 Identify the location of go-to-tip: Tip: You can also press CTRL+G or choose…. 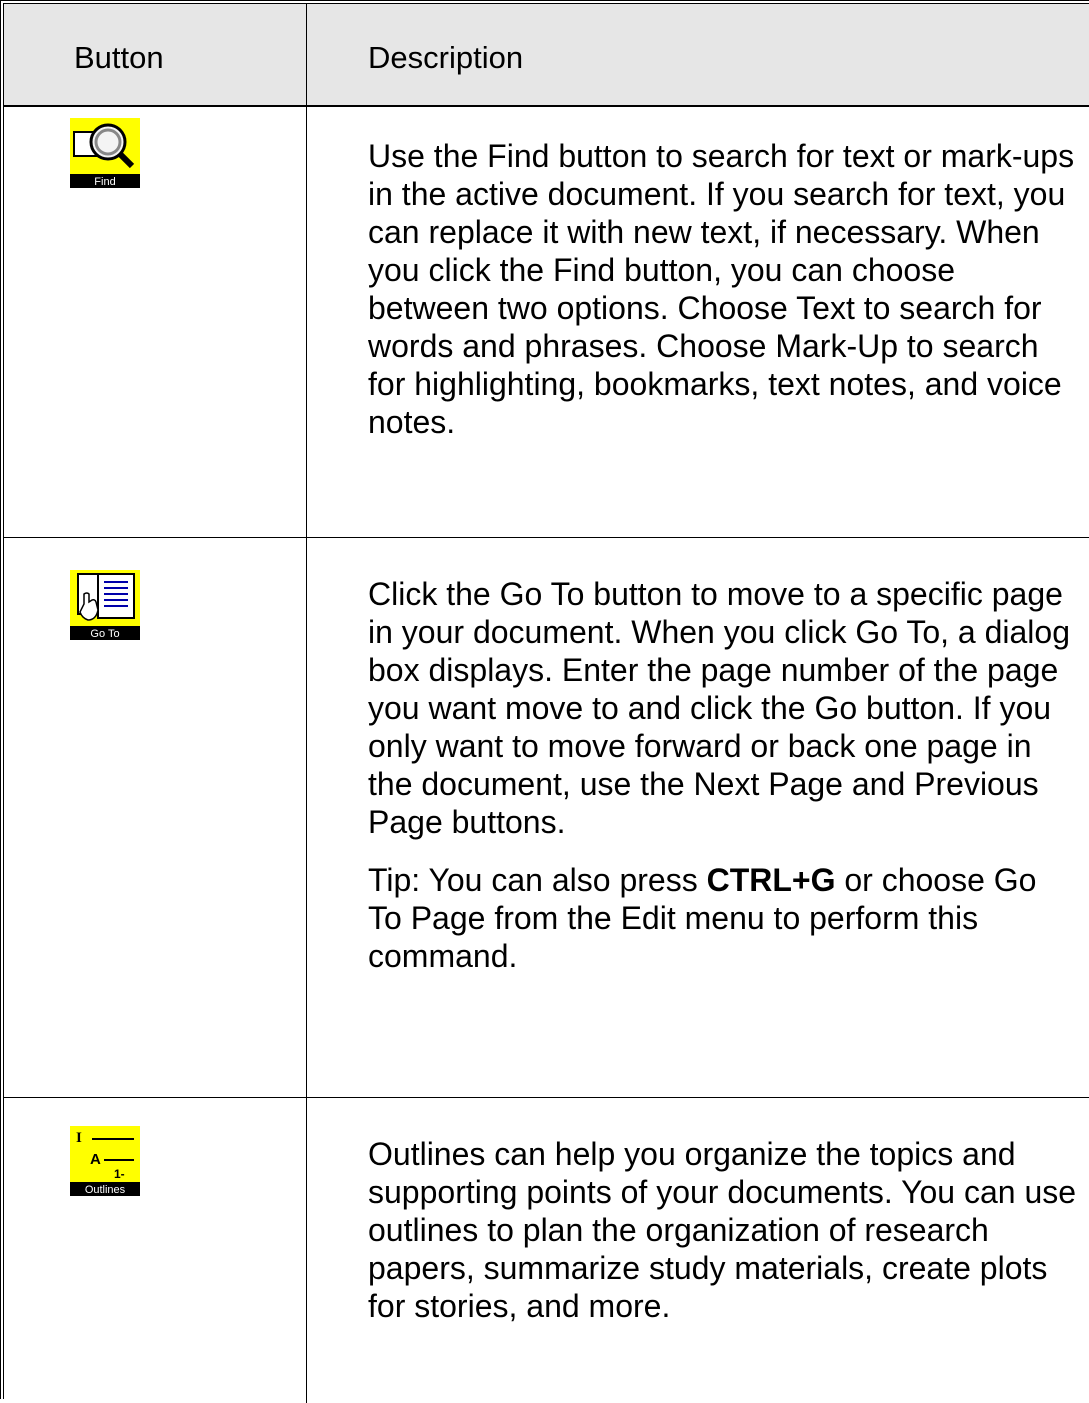
(723, 918).